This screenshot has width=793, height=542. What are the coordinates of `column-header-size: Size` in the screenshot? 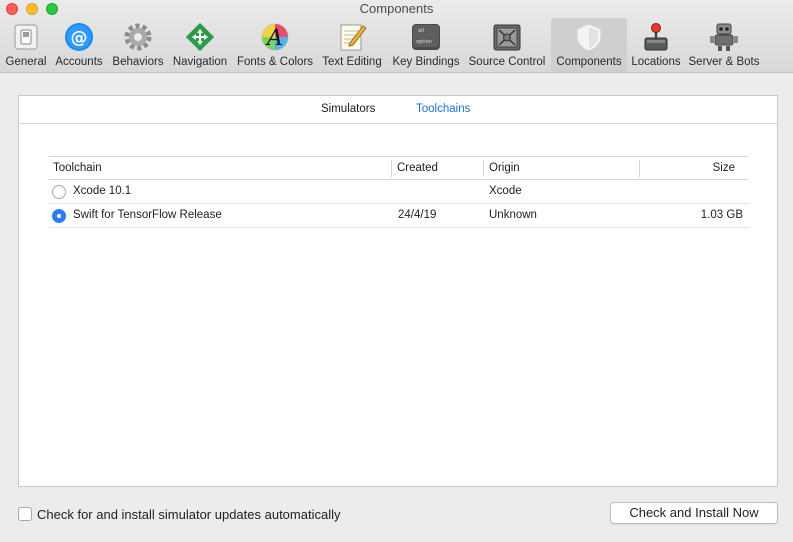 It's located at (724, 168).